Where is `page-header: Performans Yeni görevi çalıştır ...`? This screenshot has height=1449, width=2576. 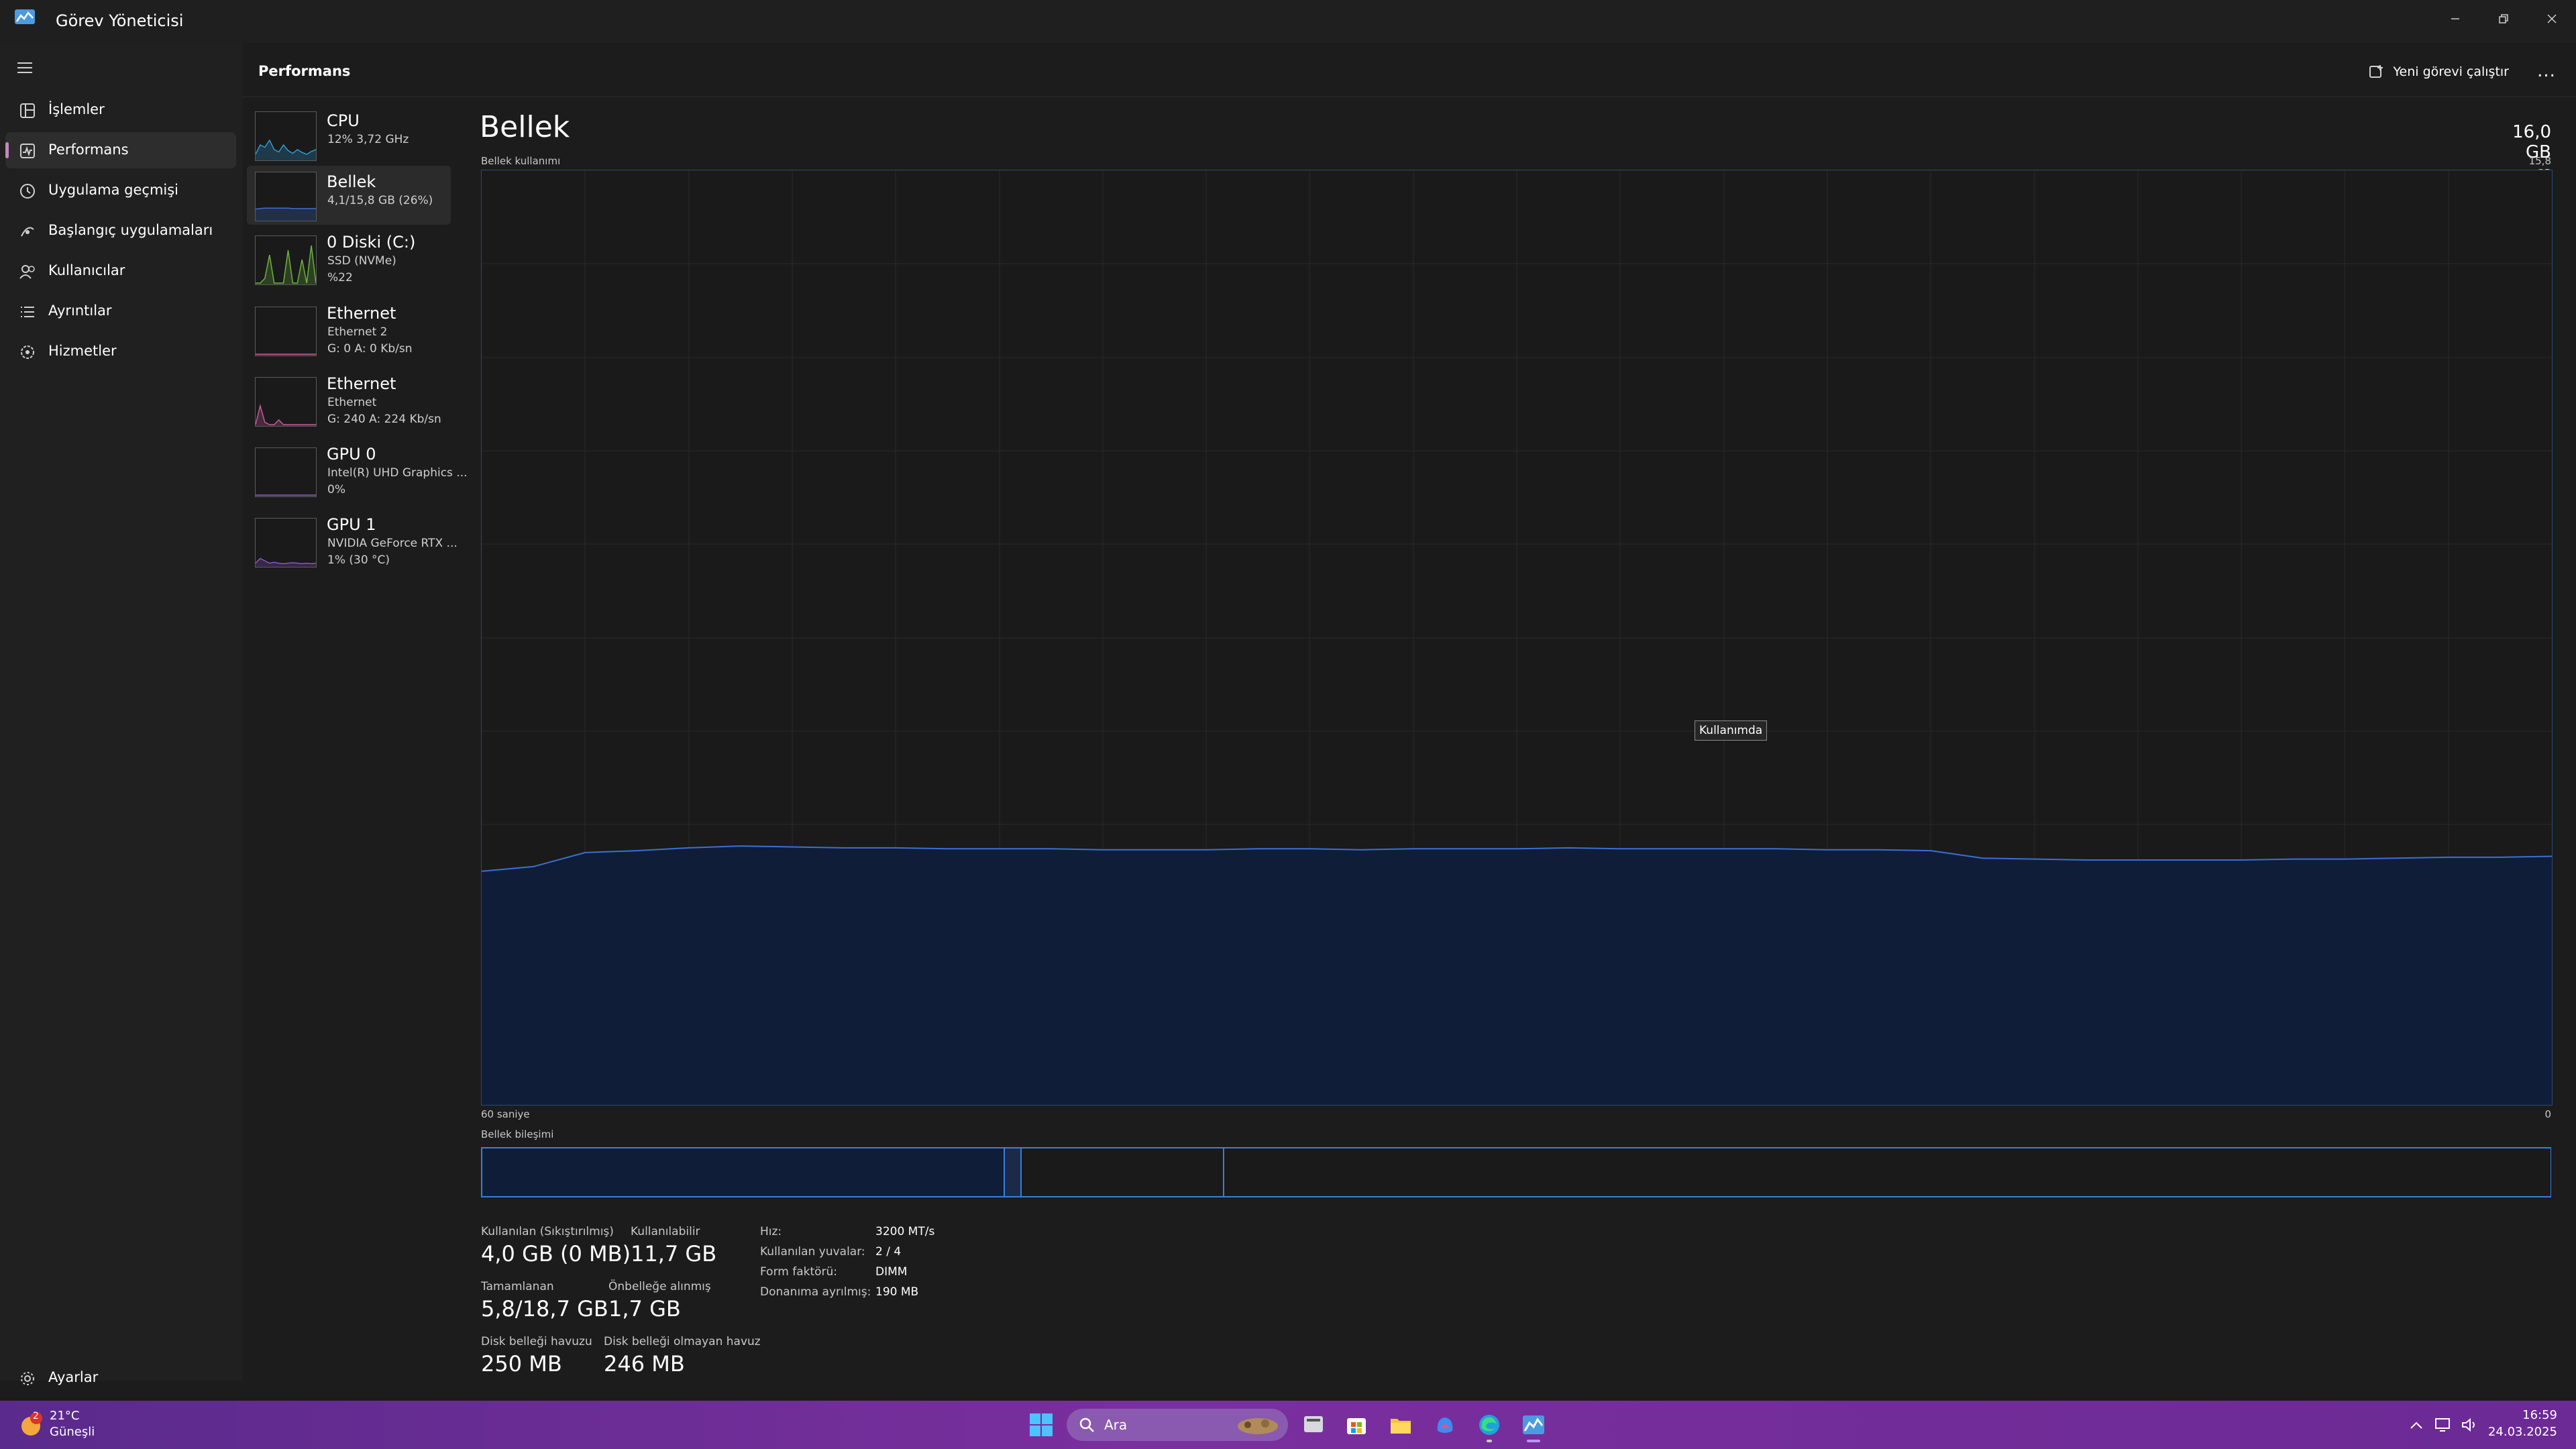 page-header: Performans Yeni görevi çalıştır ... is located at coordinates (1409, 70).